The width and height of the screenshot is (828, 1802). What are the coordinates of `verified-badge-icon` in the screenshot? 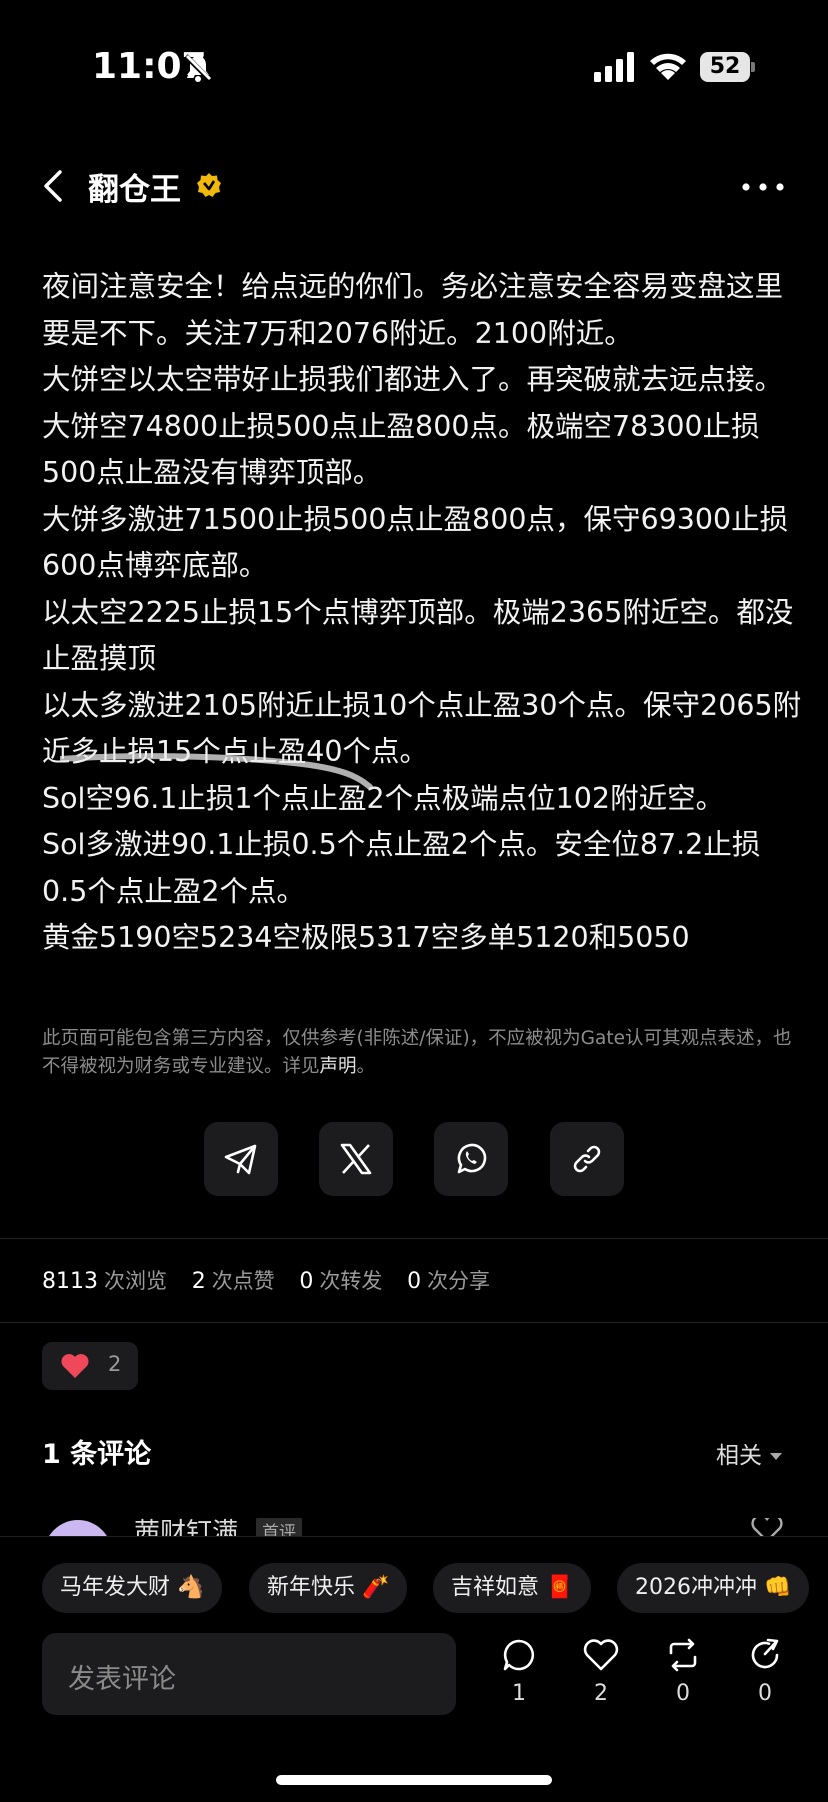 It's located at (209, 185).